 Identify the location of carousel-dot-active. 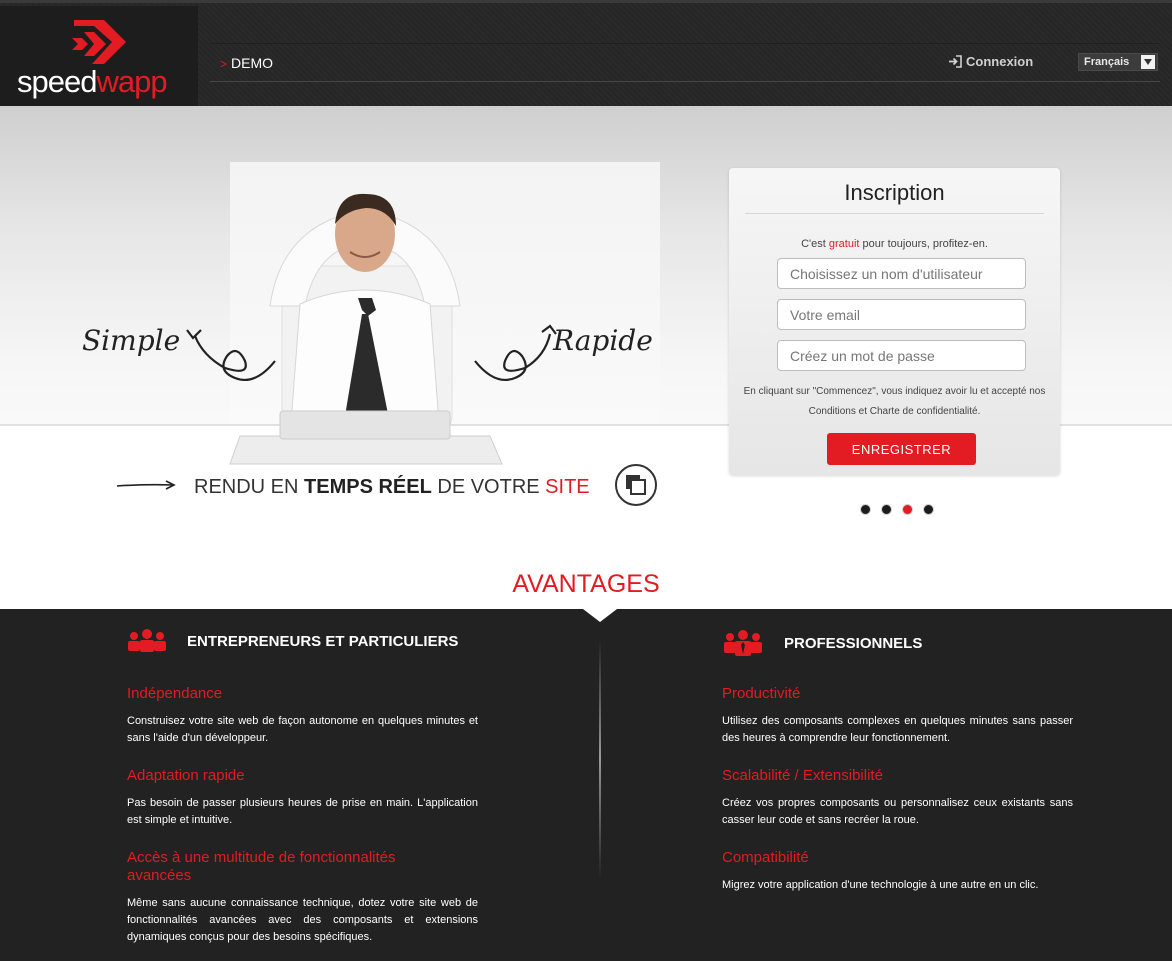
(907, 509).